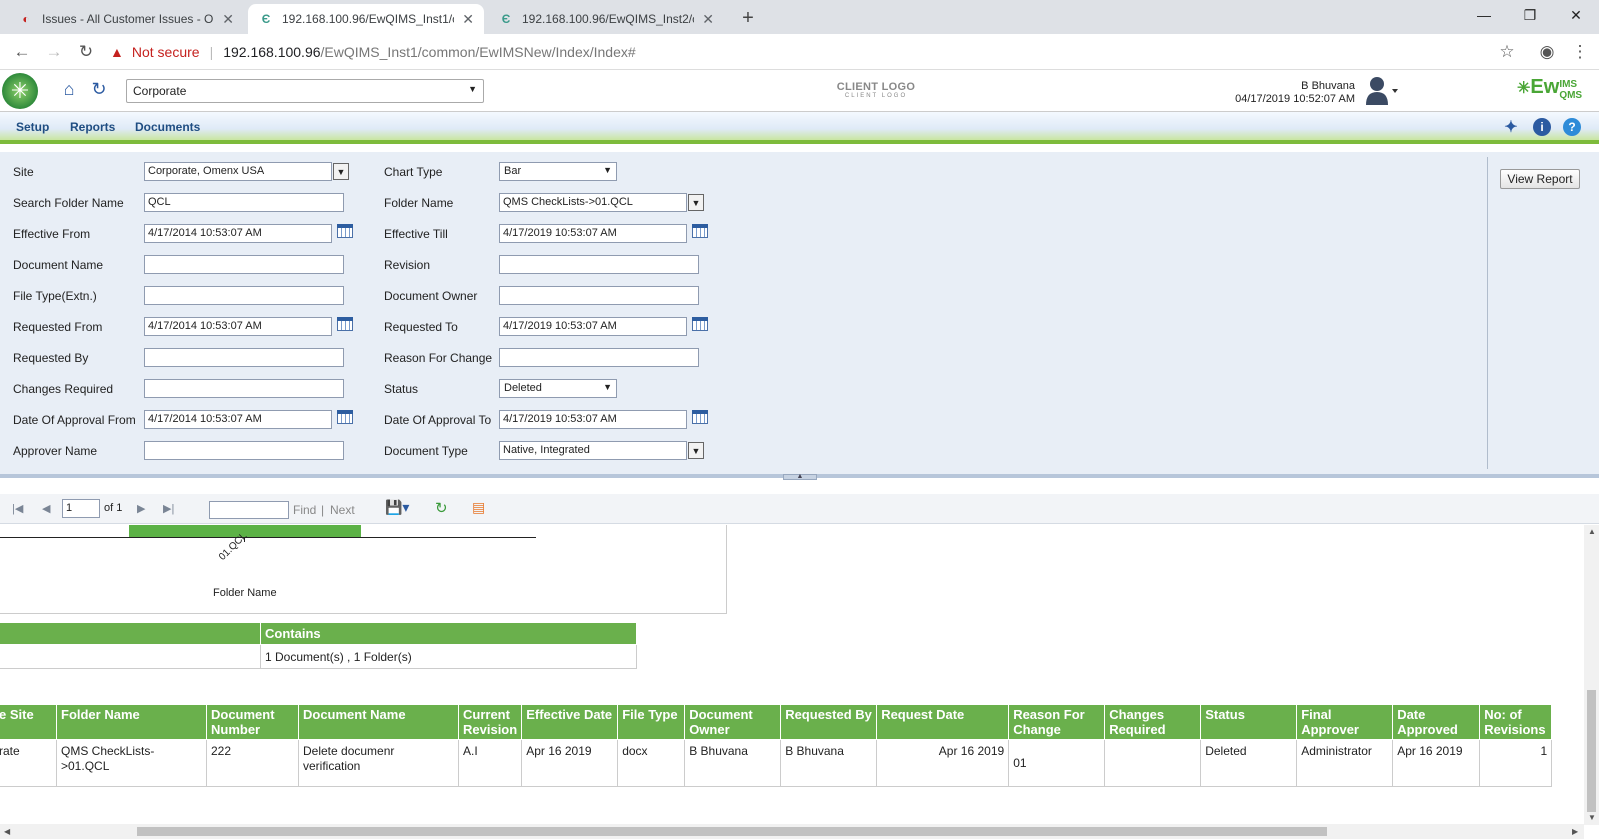 The image size is (1599, 839). I want to click on find-next-link: Next, so click(342, 510).